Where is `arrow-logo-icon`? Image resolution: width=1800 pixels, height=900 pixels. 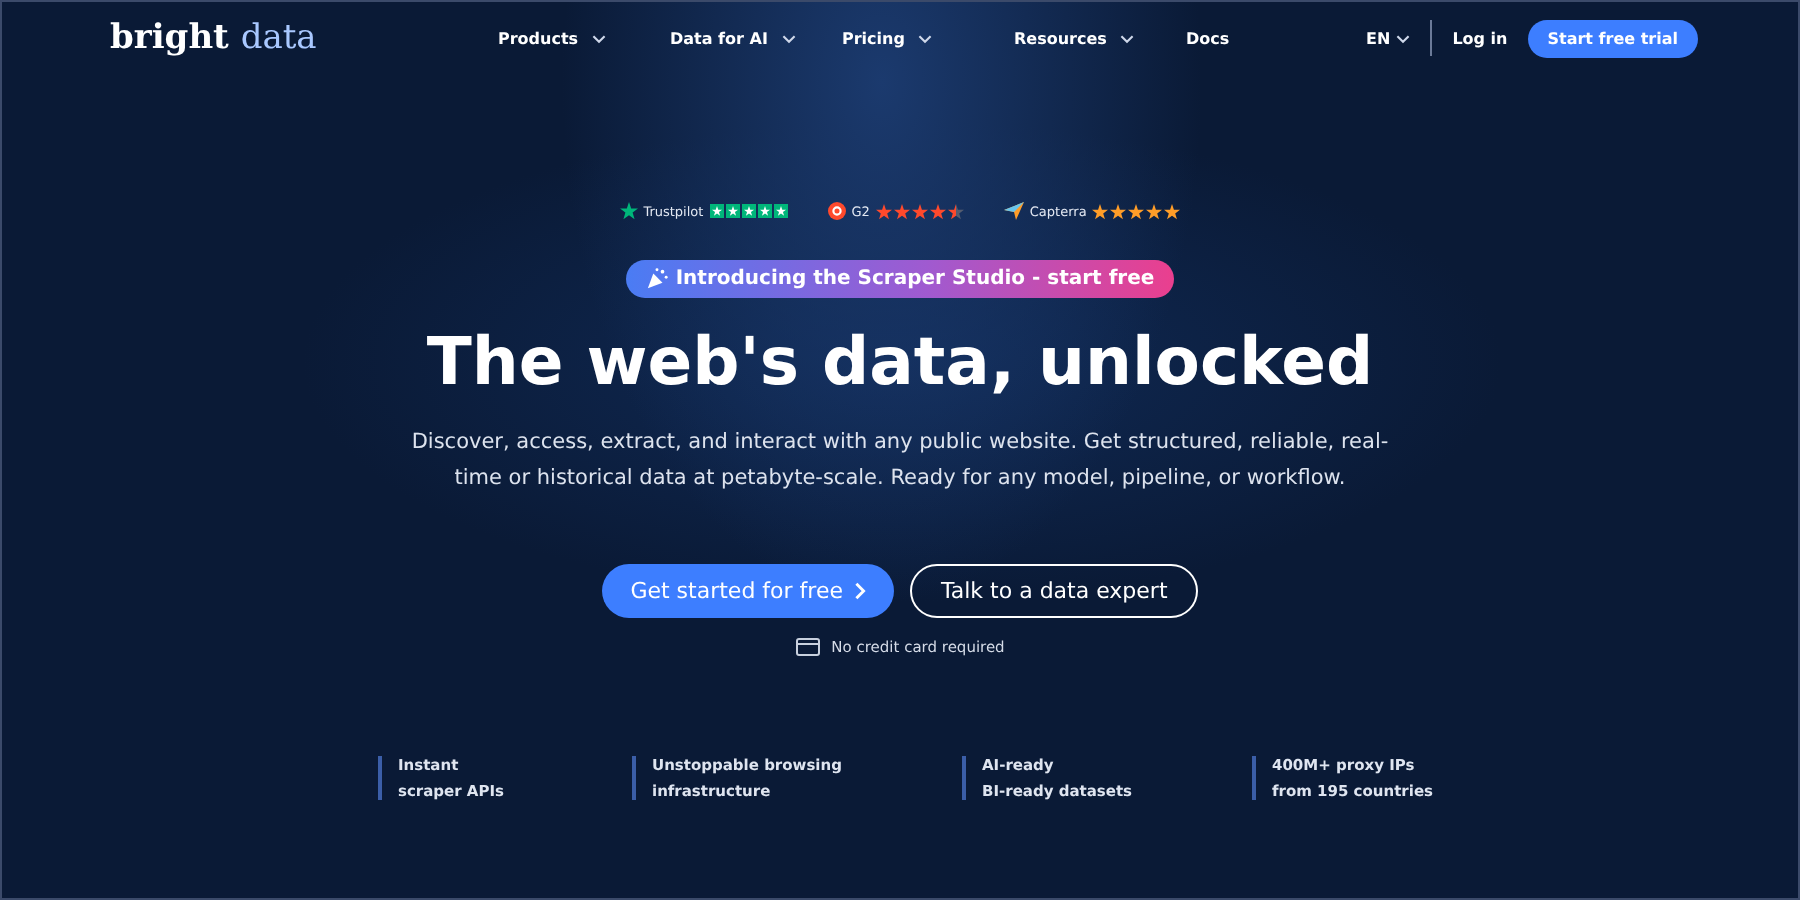
arrow-logo-icon is located at coordinates (1013, 211).